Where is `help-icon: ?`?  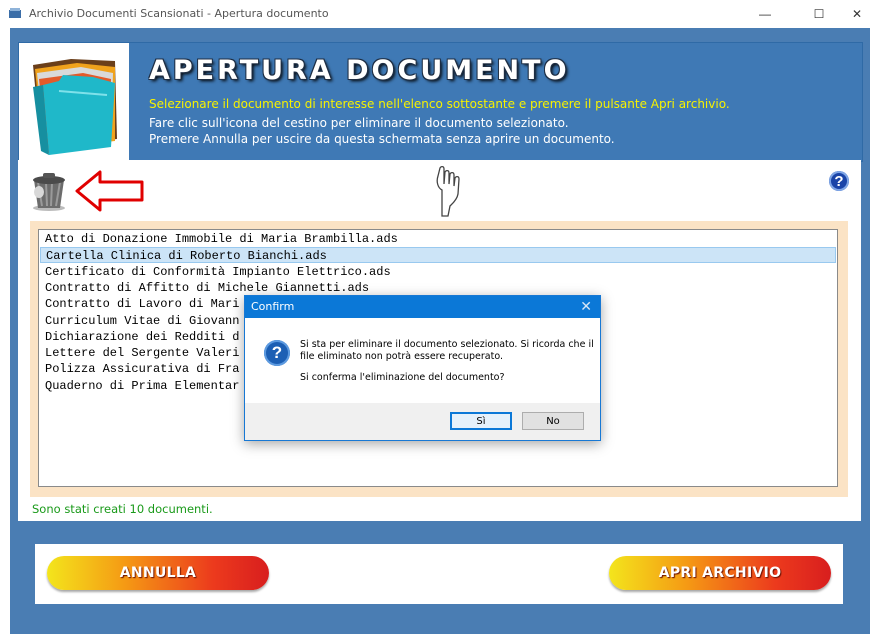
help-icon: ? is located at coordinates (839, 181).